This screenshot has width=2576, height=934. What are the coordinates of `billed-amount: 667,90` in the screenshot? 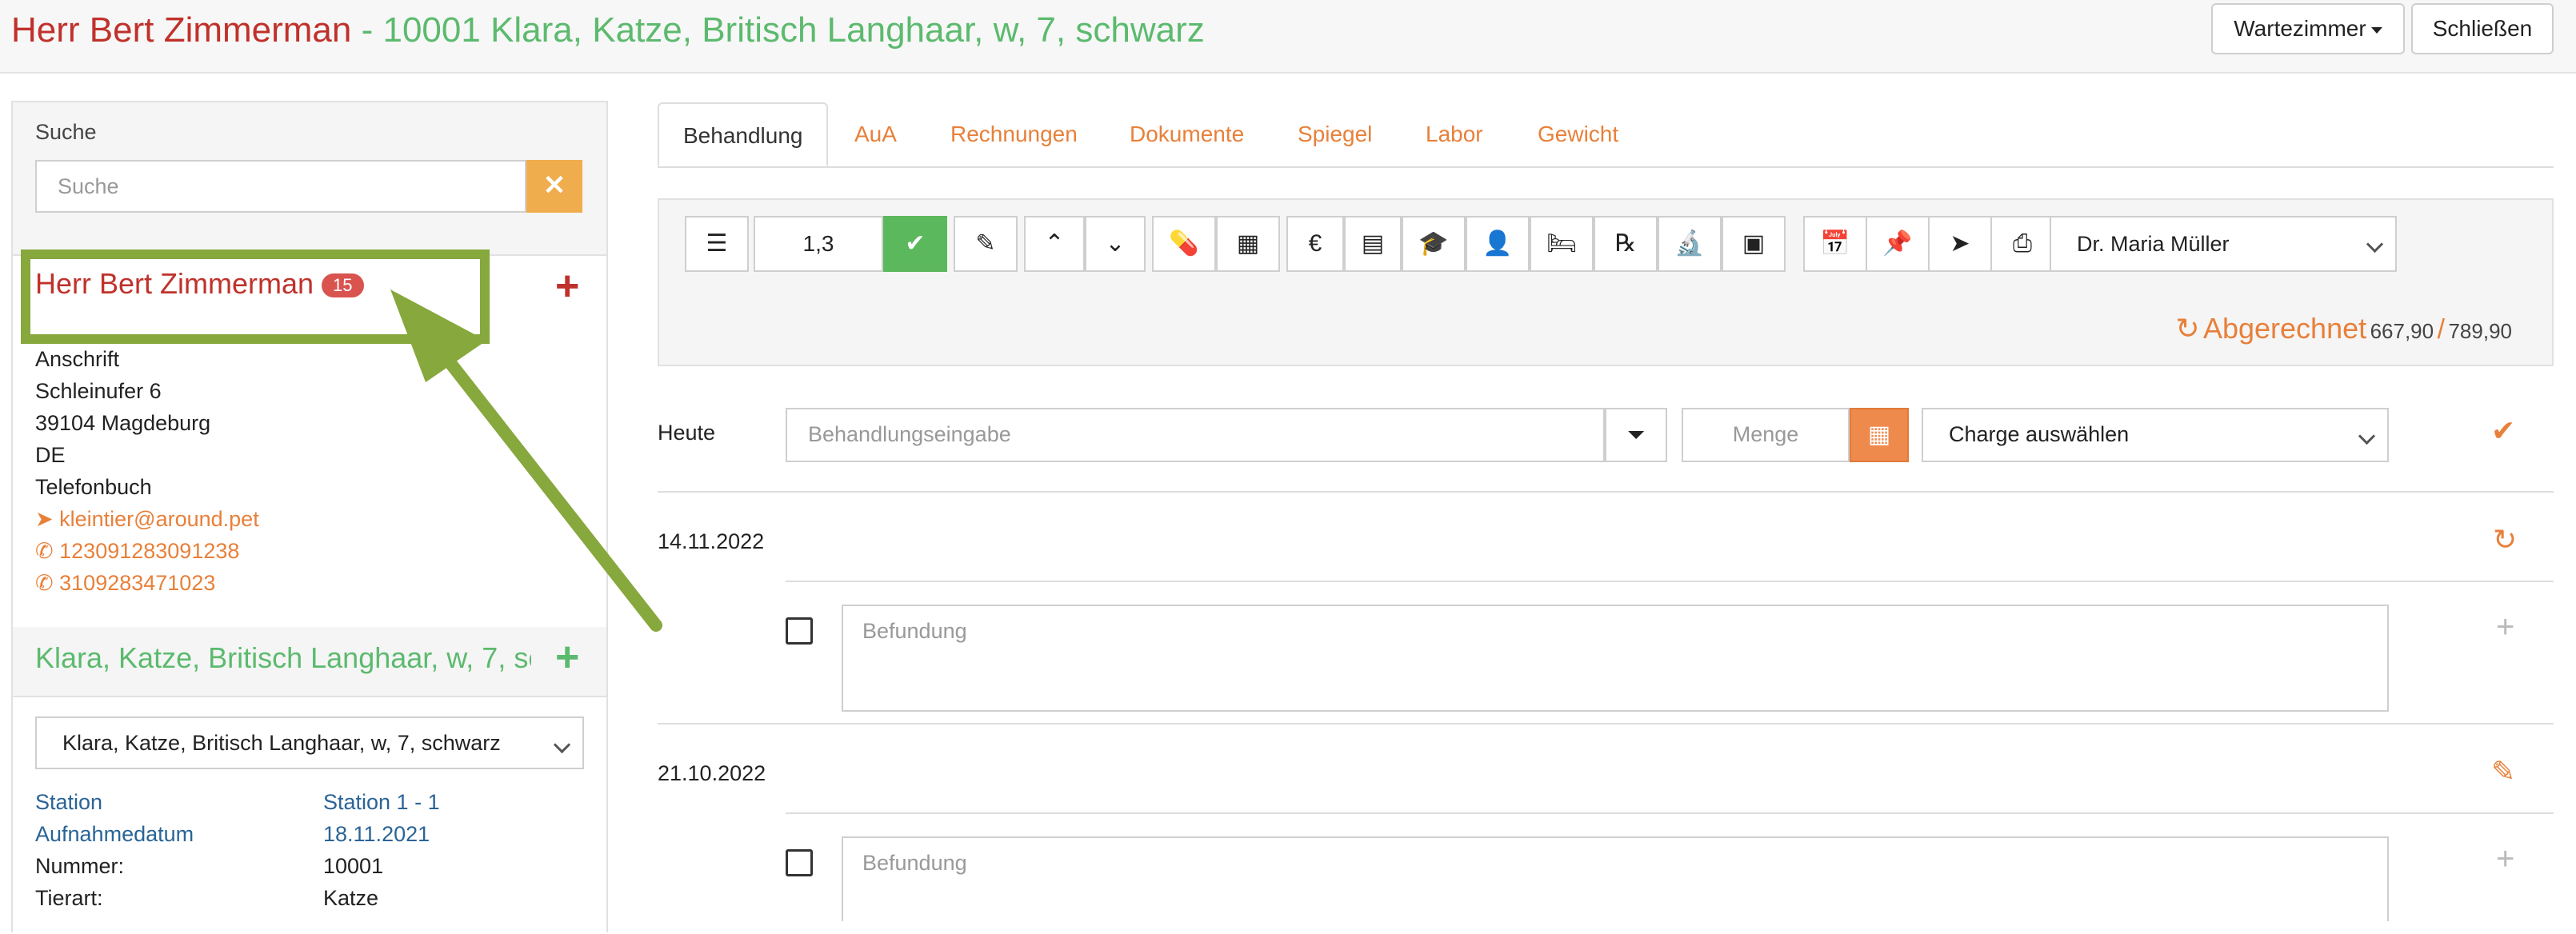 It's located at (2402, 331).